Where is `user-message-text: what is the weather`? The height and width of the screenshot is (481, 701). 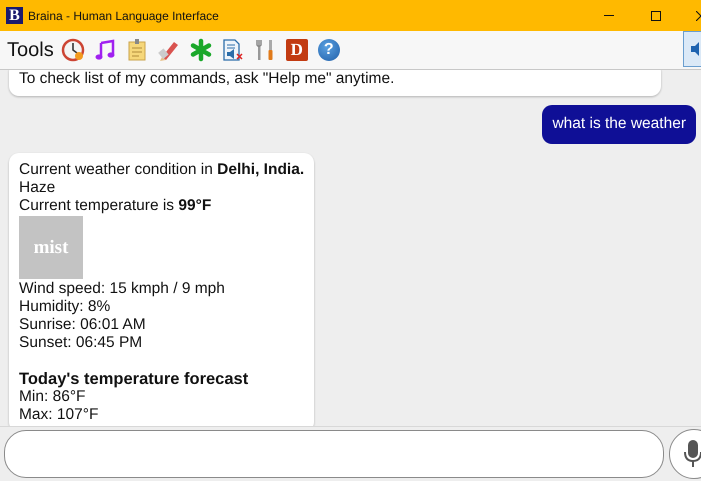 user-message-text: what is the weather is located at coordinates (619, 124).